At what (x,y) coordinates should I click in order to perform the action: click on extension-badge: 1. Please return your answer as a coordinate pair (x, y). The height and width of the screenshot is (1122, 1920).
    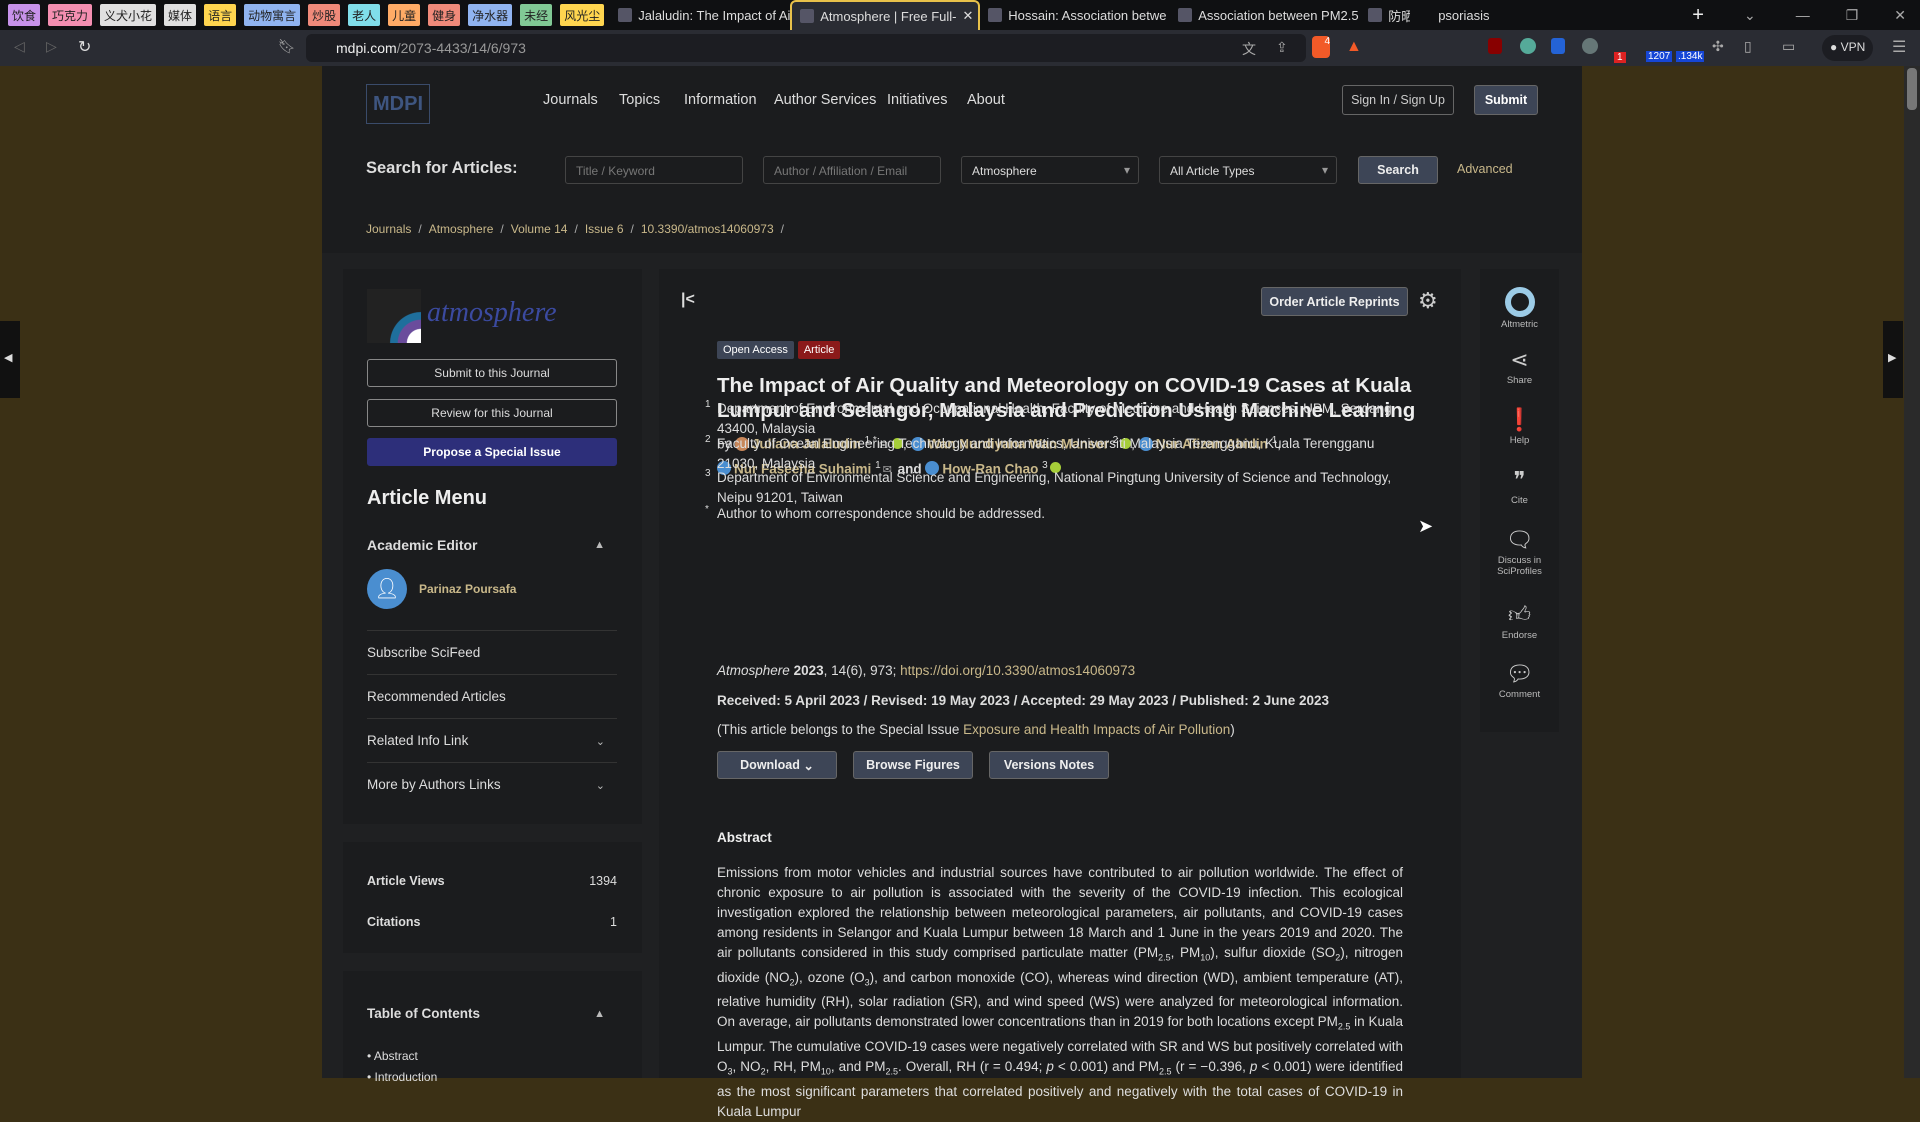
    Looking at the image, I should click on (1620, 57).